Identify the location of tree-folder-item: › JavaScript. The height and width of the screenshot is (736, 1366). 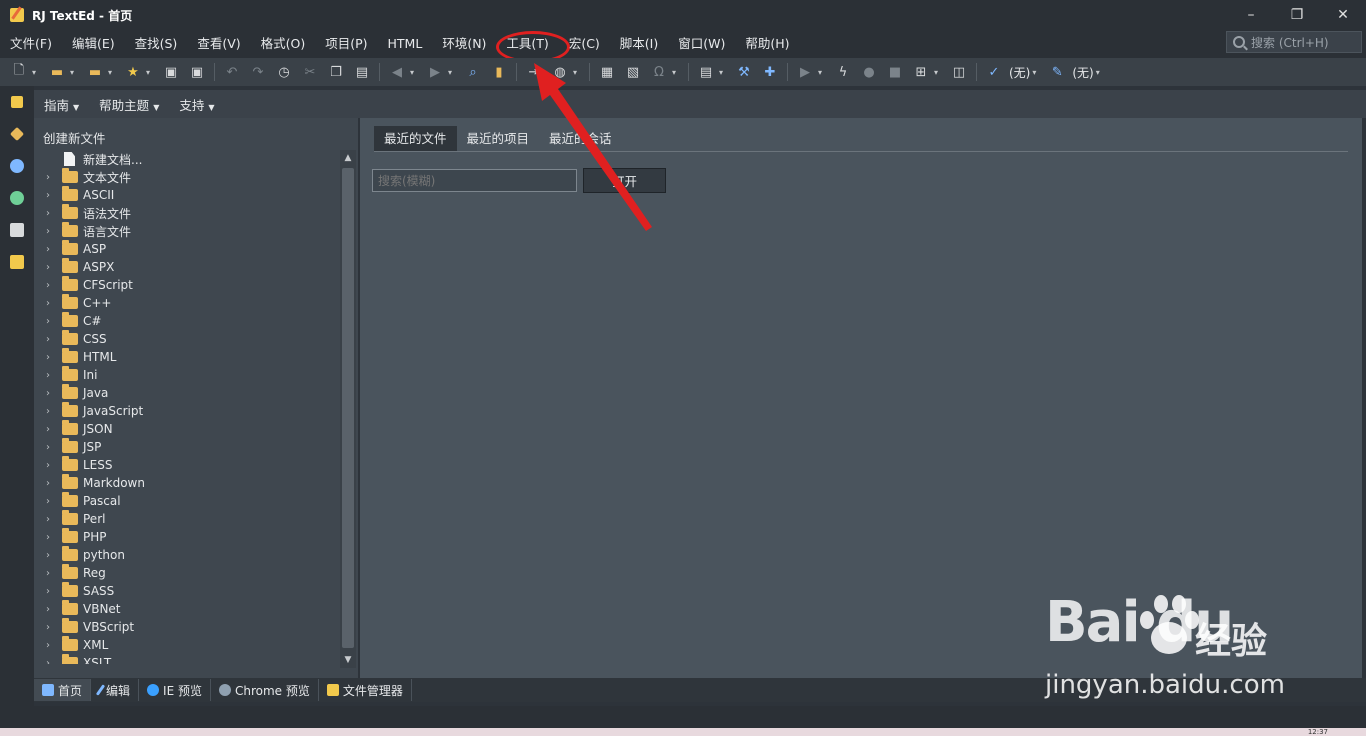
(187, 411).